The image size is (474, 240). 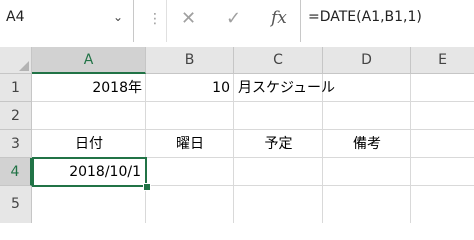 What do you see at coordinates (89, 60) in the screenshot?
I see `column-header-a: A` at bounding box center [89, 60].